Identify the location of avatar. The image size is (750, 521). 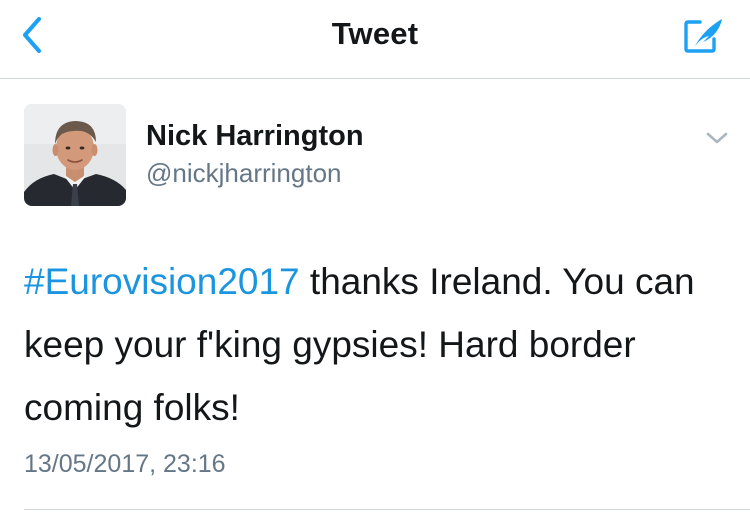
(75, 155).